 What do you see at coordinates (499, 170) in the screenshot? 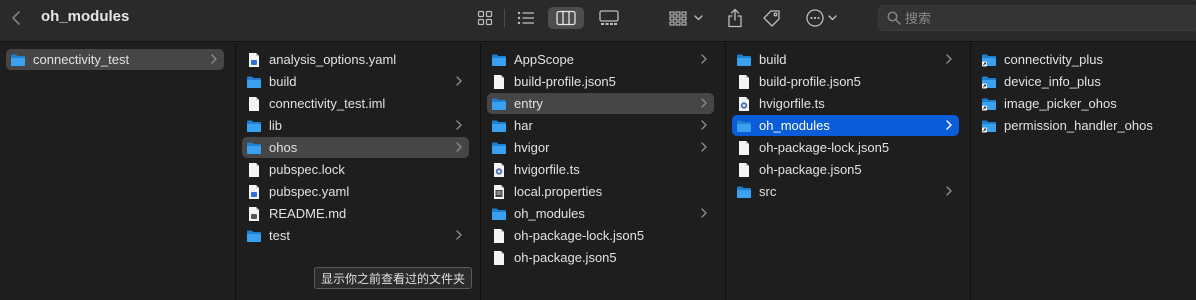
I see `typescript-file-icon` at bounding box center [499, 170].